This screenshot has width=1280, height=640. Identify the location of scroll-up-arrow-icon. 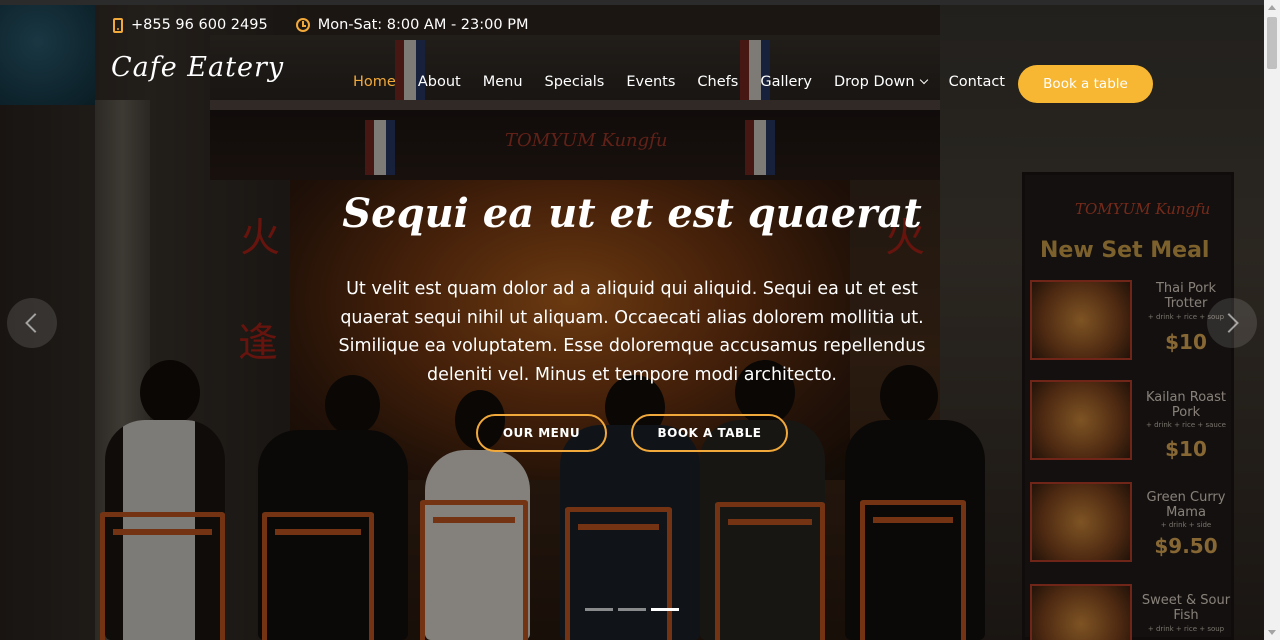
(1272, 7).